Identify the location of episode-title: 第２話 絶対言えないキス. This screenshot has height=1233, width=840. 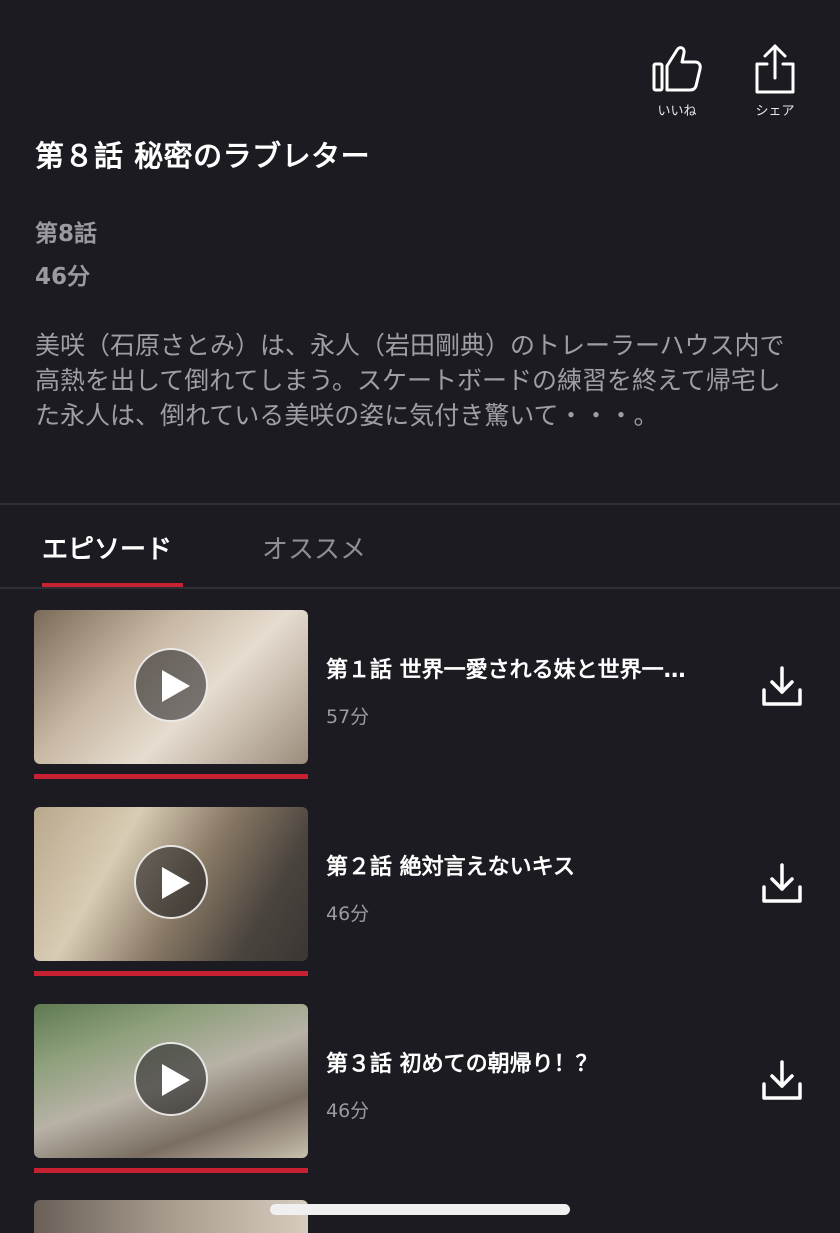
(451, 867).